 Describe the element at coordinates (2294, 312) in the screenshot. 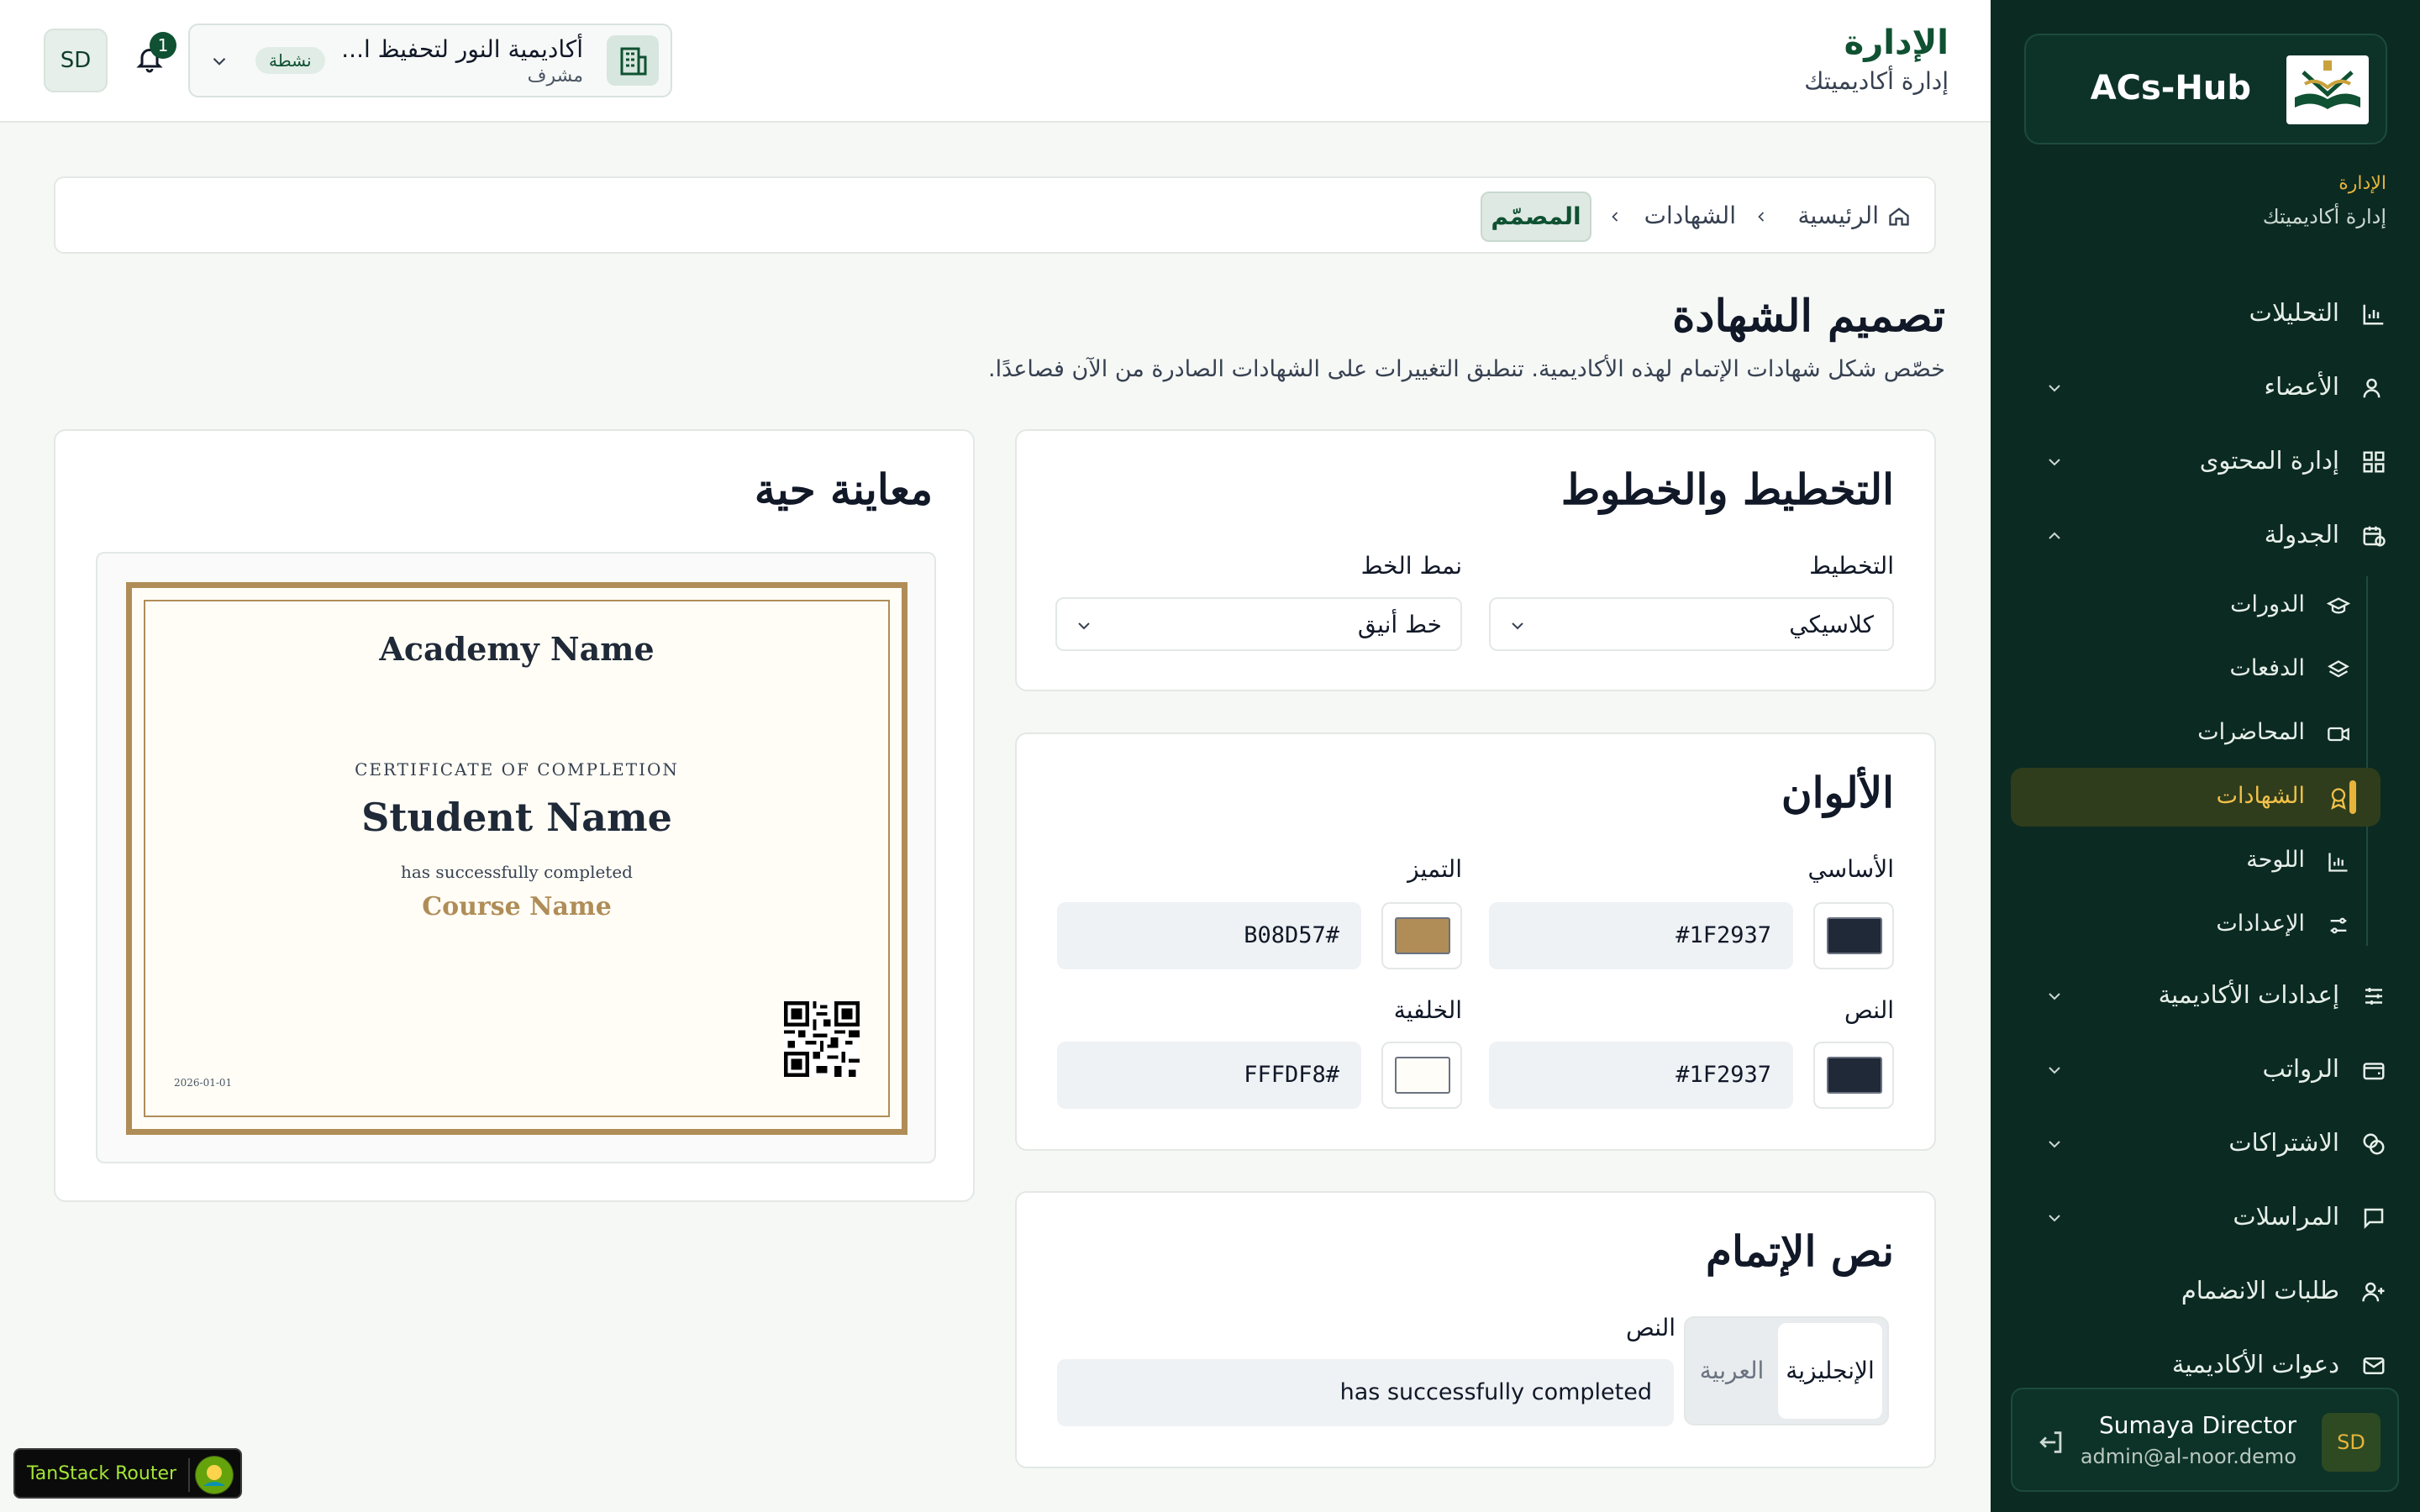

I see `sidebar-item-label: التحليلات` at that location.